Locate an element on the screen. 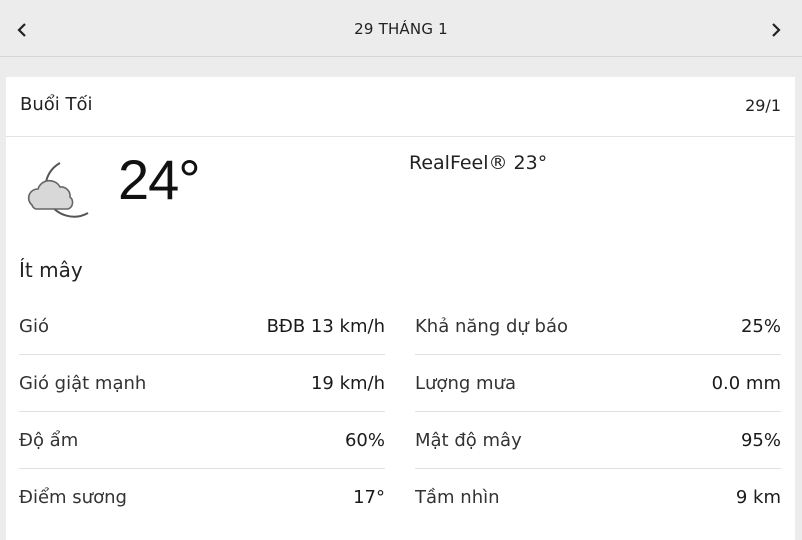  detail-label: Điểm sương is located at coordinates (73, 497).